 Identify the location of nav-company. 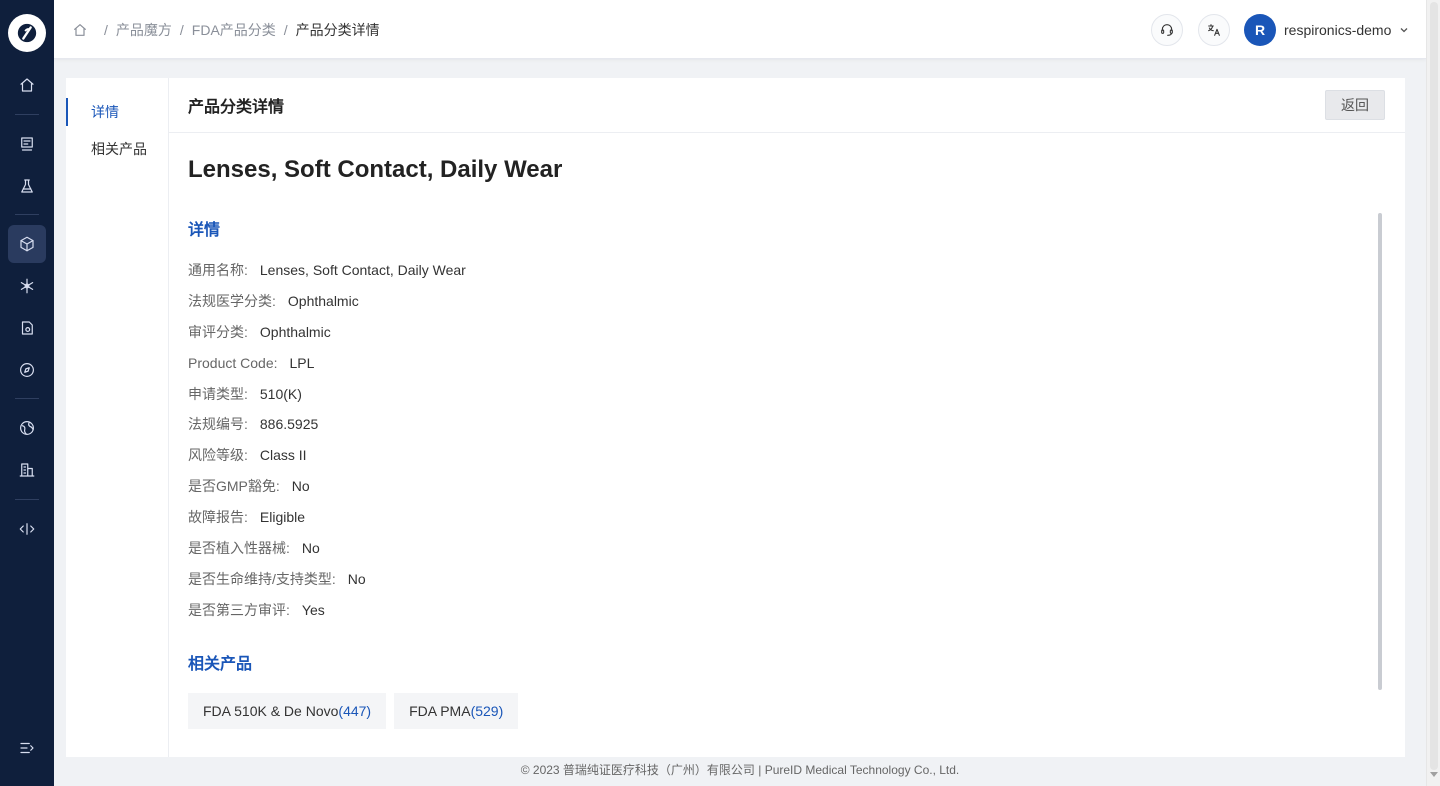
(27, 470).